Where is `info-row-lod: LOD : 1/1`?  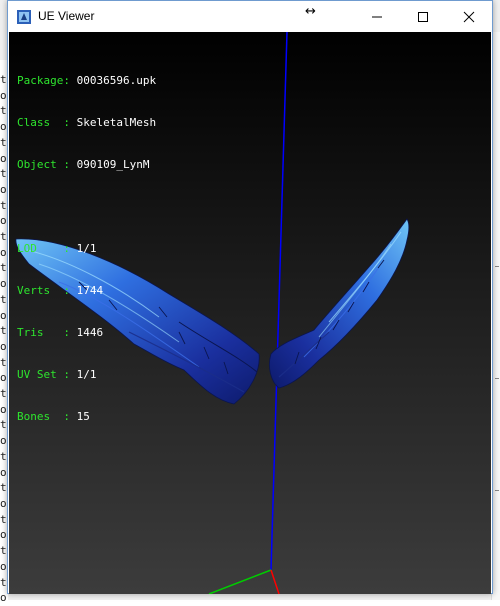
info-row-lod: LOD : 1/1 is located at coordinates (86, 249).